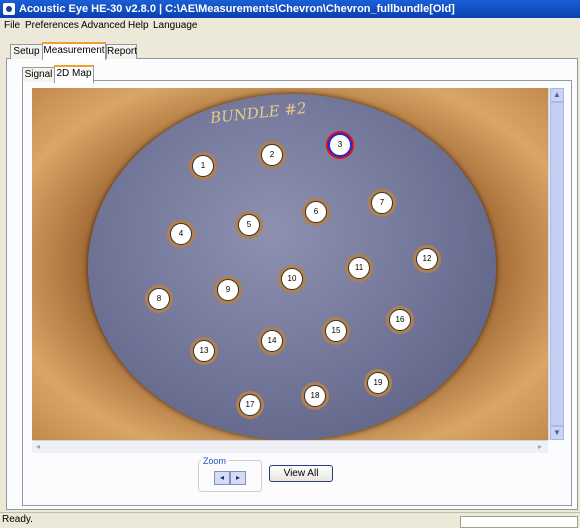 The image size is (580, 528). I want to click on tab-2d-map: 2D Map, so click(74, 74).